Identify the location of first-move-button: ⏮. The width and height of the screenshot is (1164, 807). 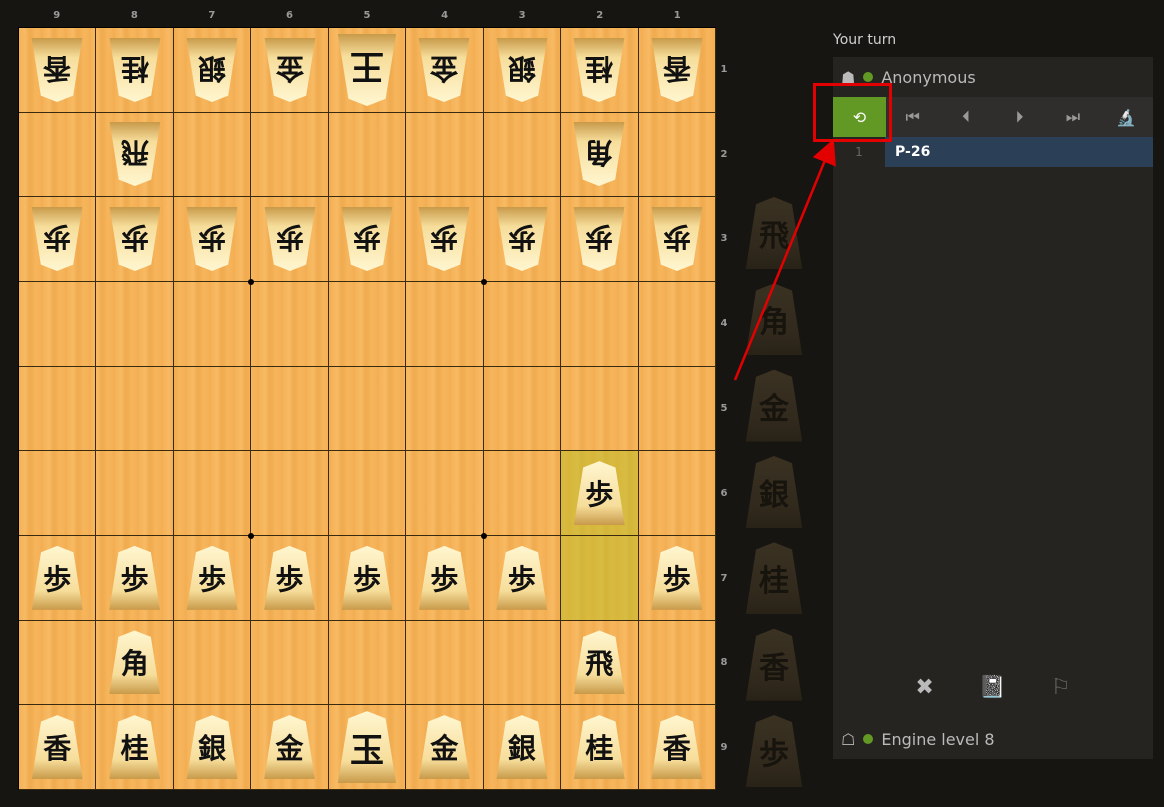
(912, 117).